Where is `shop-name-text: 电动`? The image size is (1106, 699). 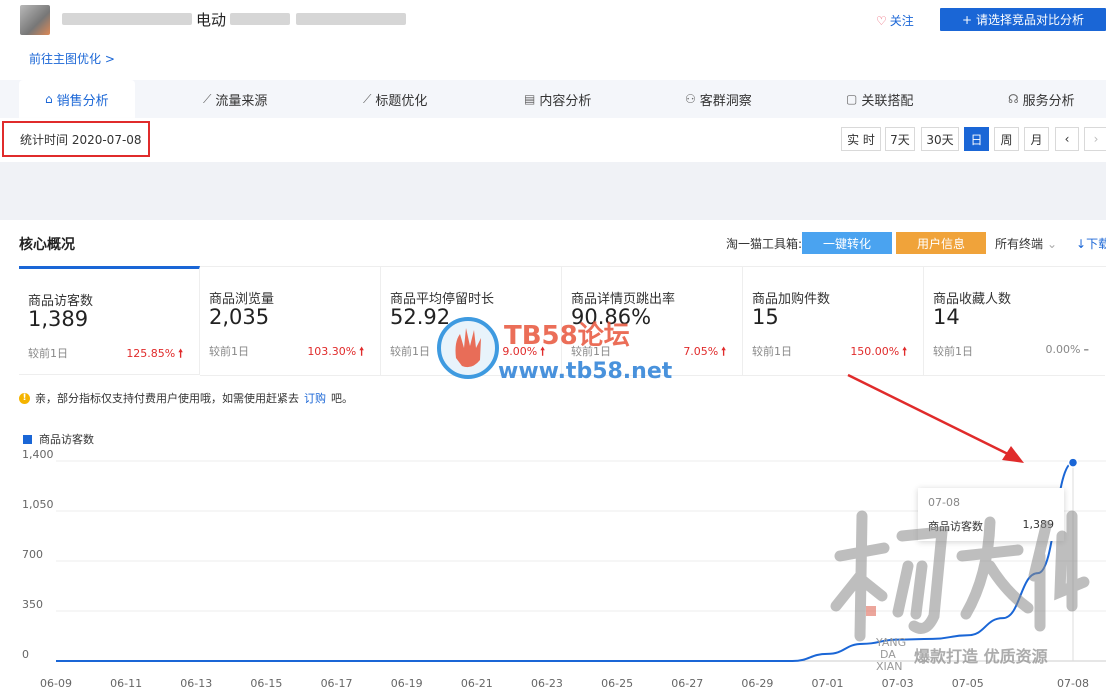
shop-name-text: 电动 is located at coordinates (211, 19).